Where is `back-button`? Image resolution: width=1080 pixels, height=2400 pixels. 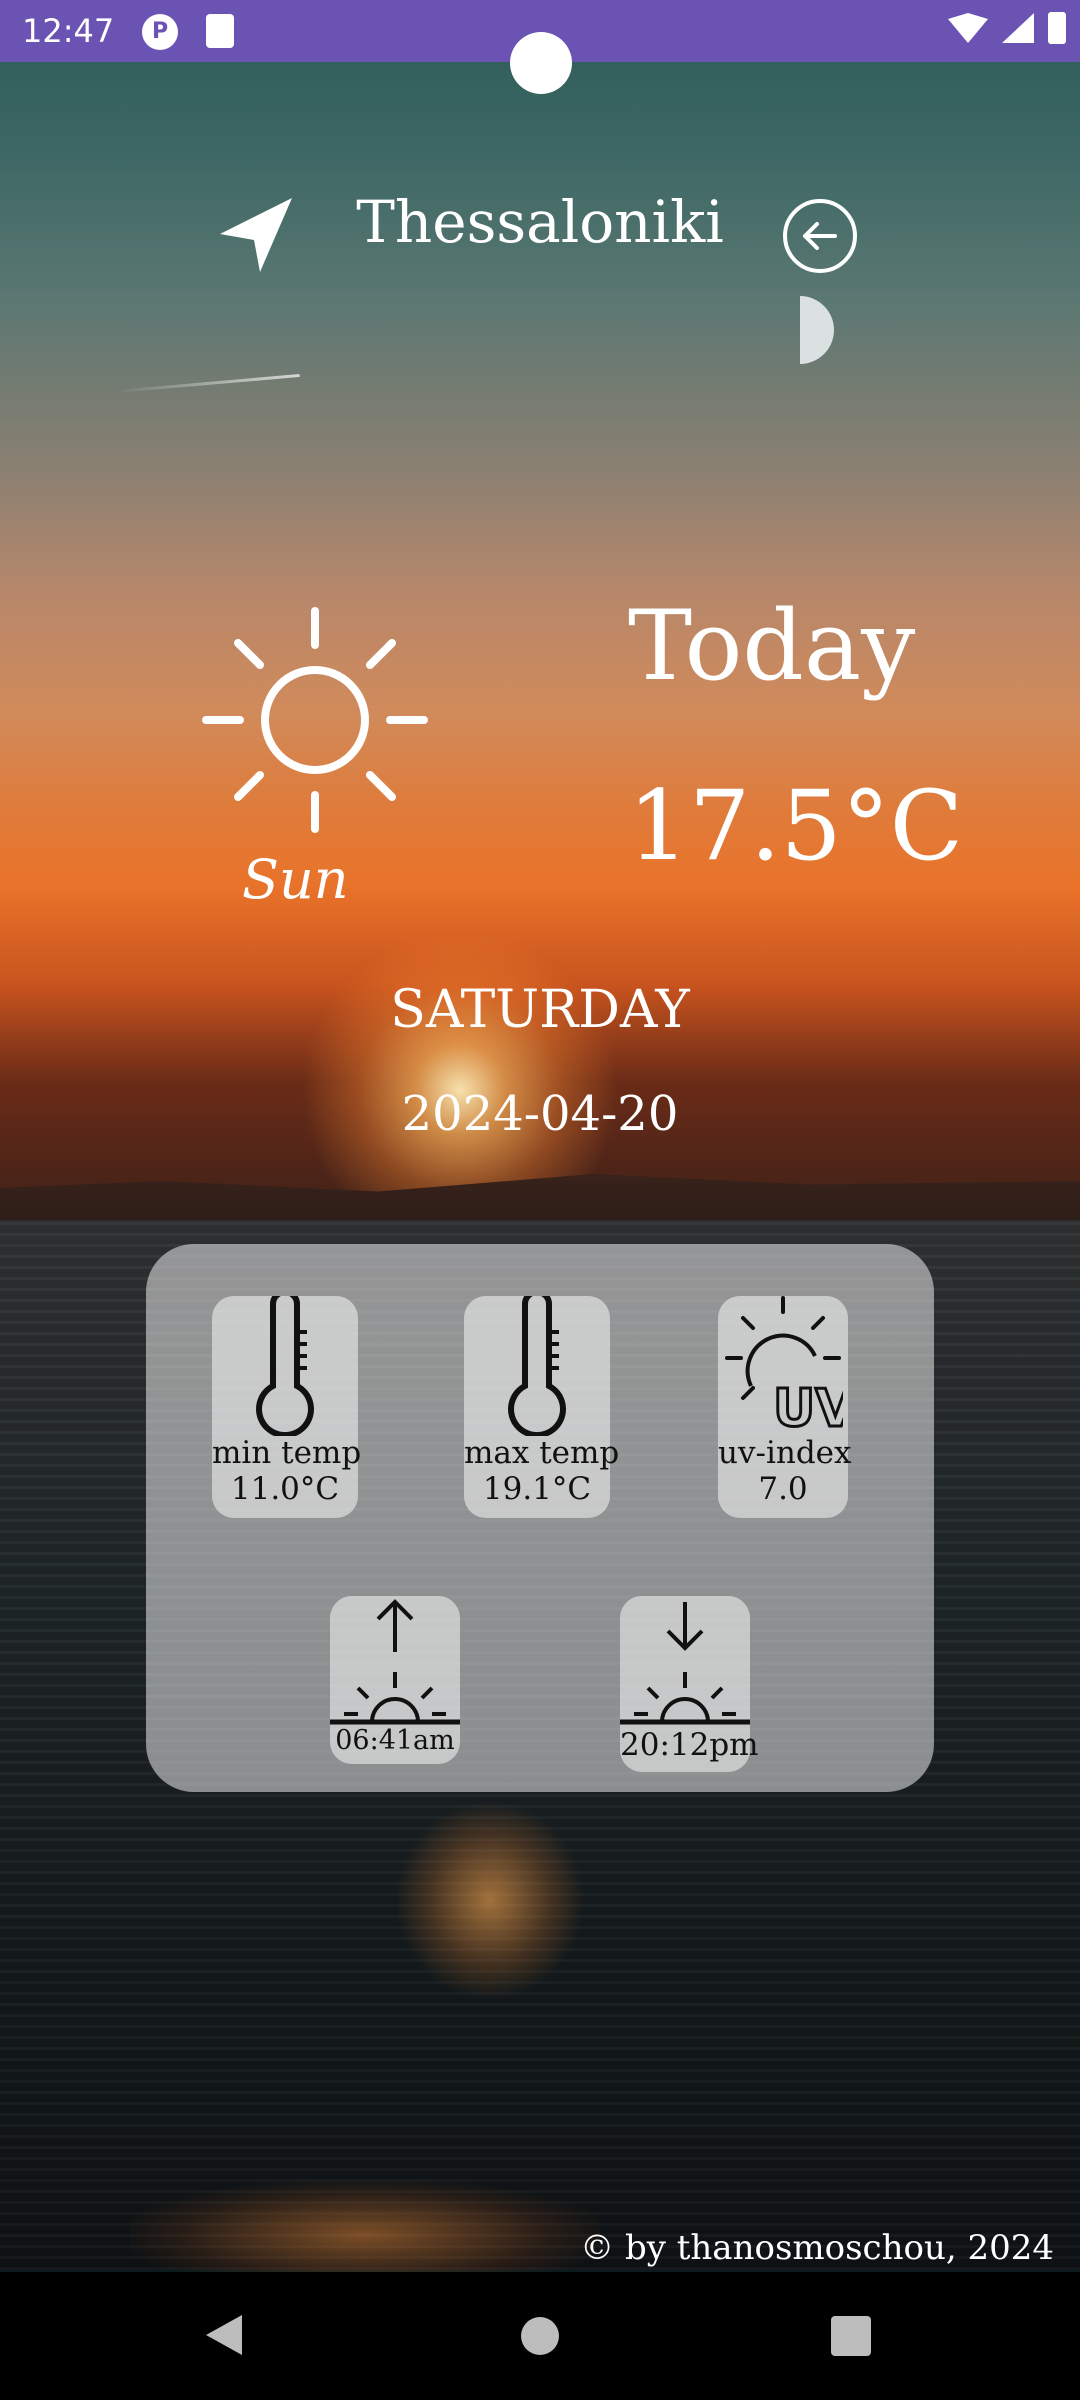
back-button is located at coordinates (820, 236).